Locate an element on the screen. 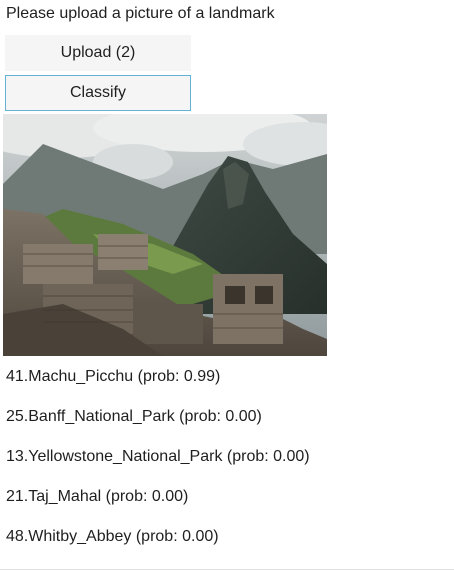 The height and width of the screenshot is (571, 454). result-item: 48.Whitby_Abbey (prob: 0.00) is located at coordinates (112, 536).